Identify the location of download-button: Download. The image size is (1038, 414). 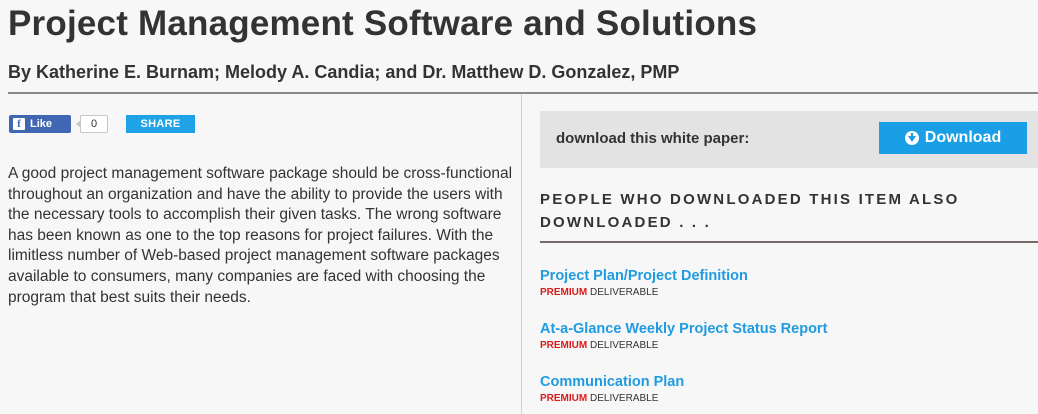
(953, 138).